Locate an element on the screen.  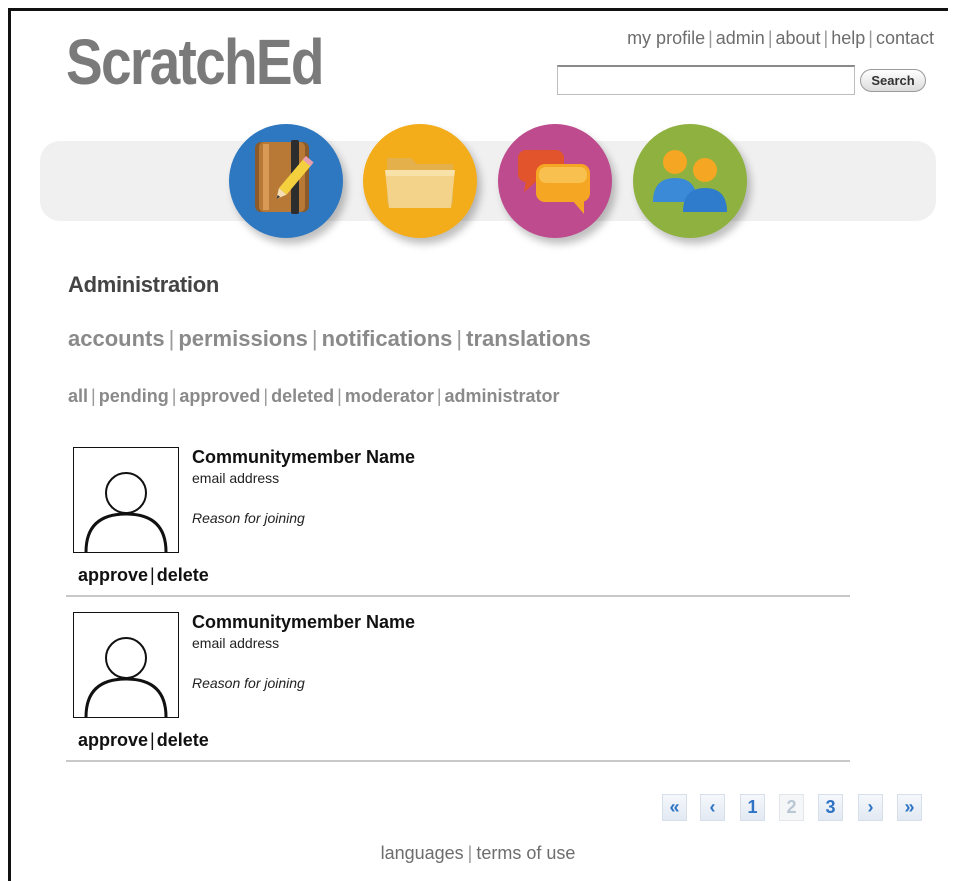
search-input is located at coordinates (706, 80).